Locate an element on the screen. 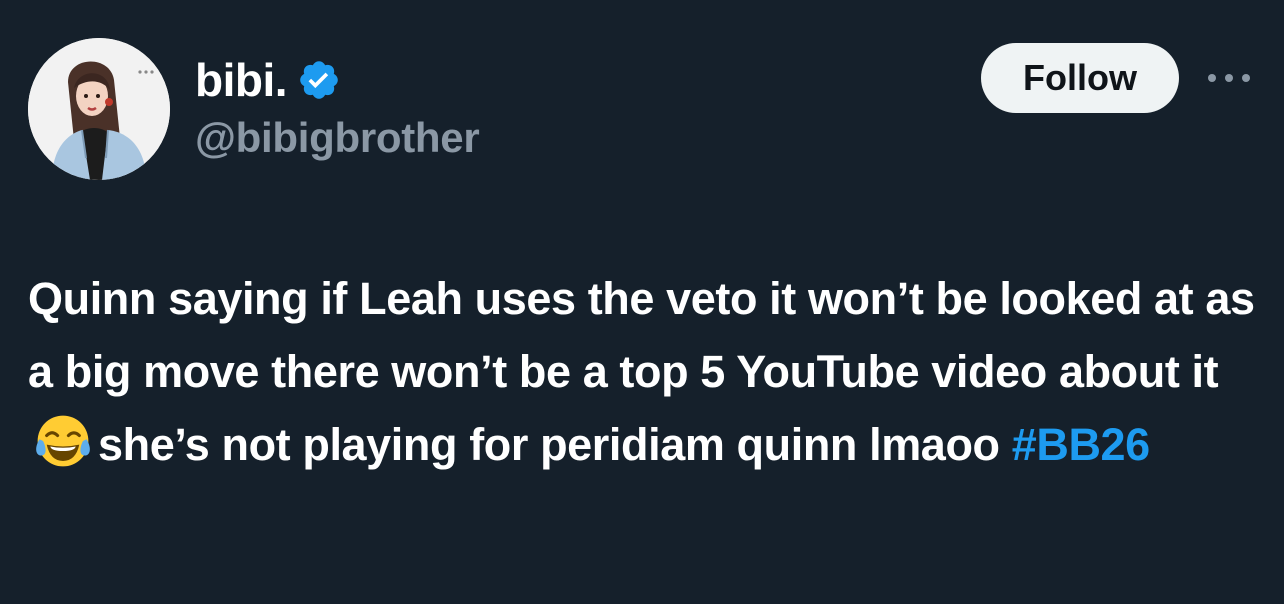 The height and width of the screenshot is (604, 1284). hashtag-link: #BB26 is located at coordinates (1081, 444).